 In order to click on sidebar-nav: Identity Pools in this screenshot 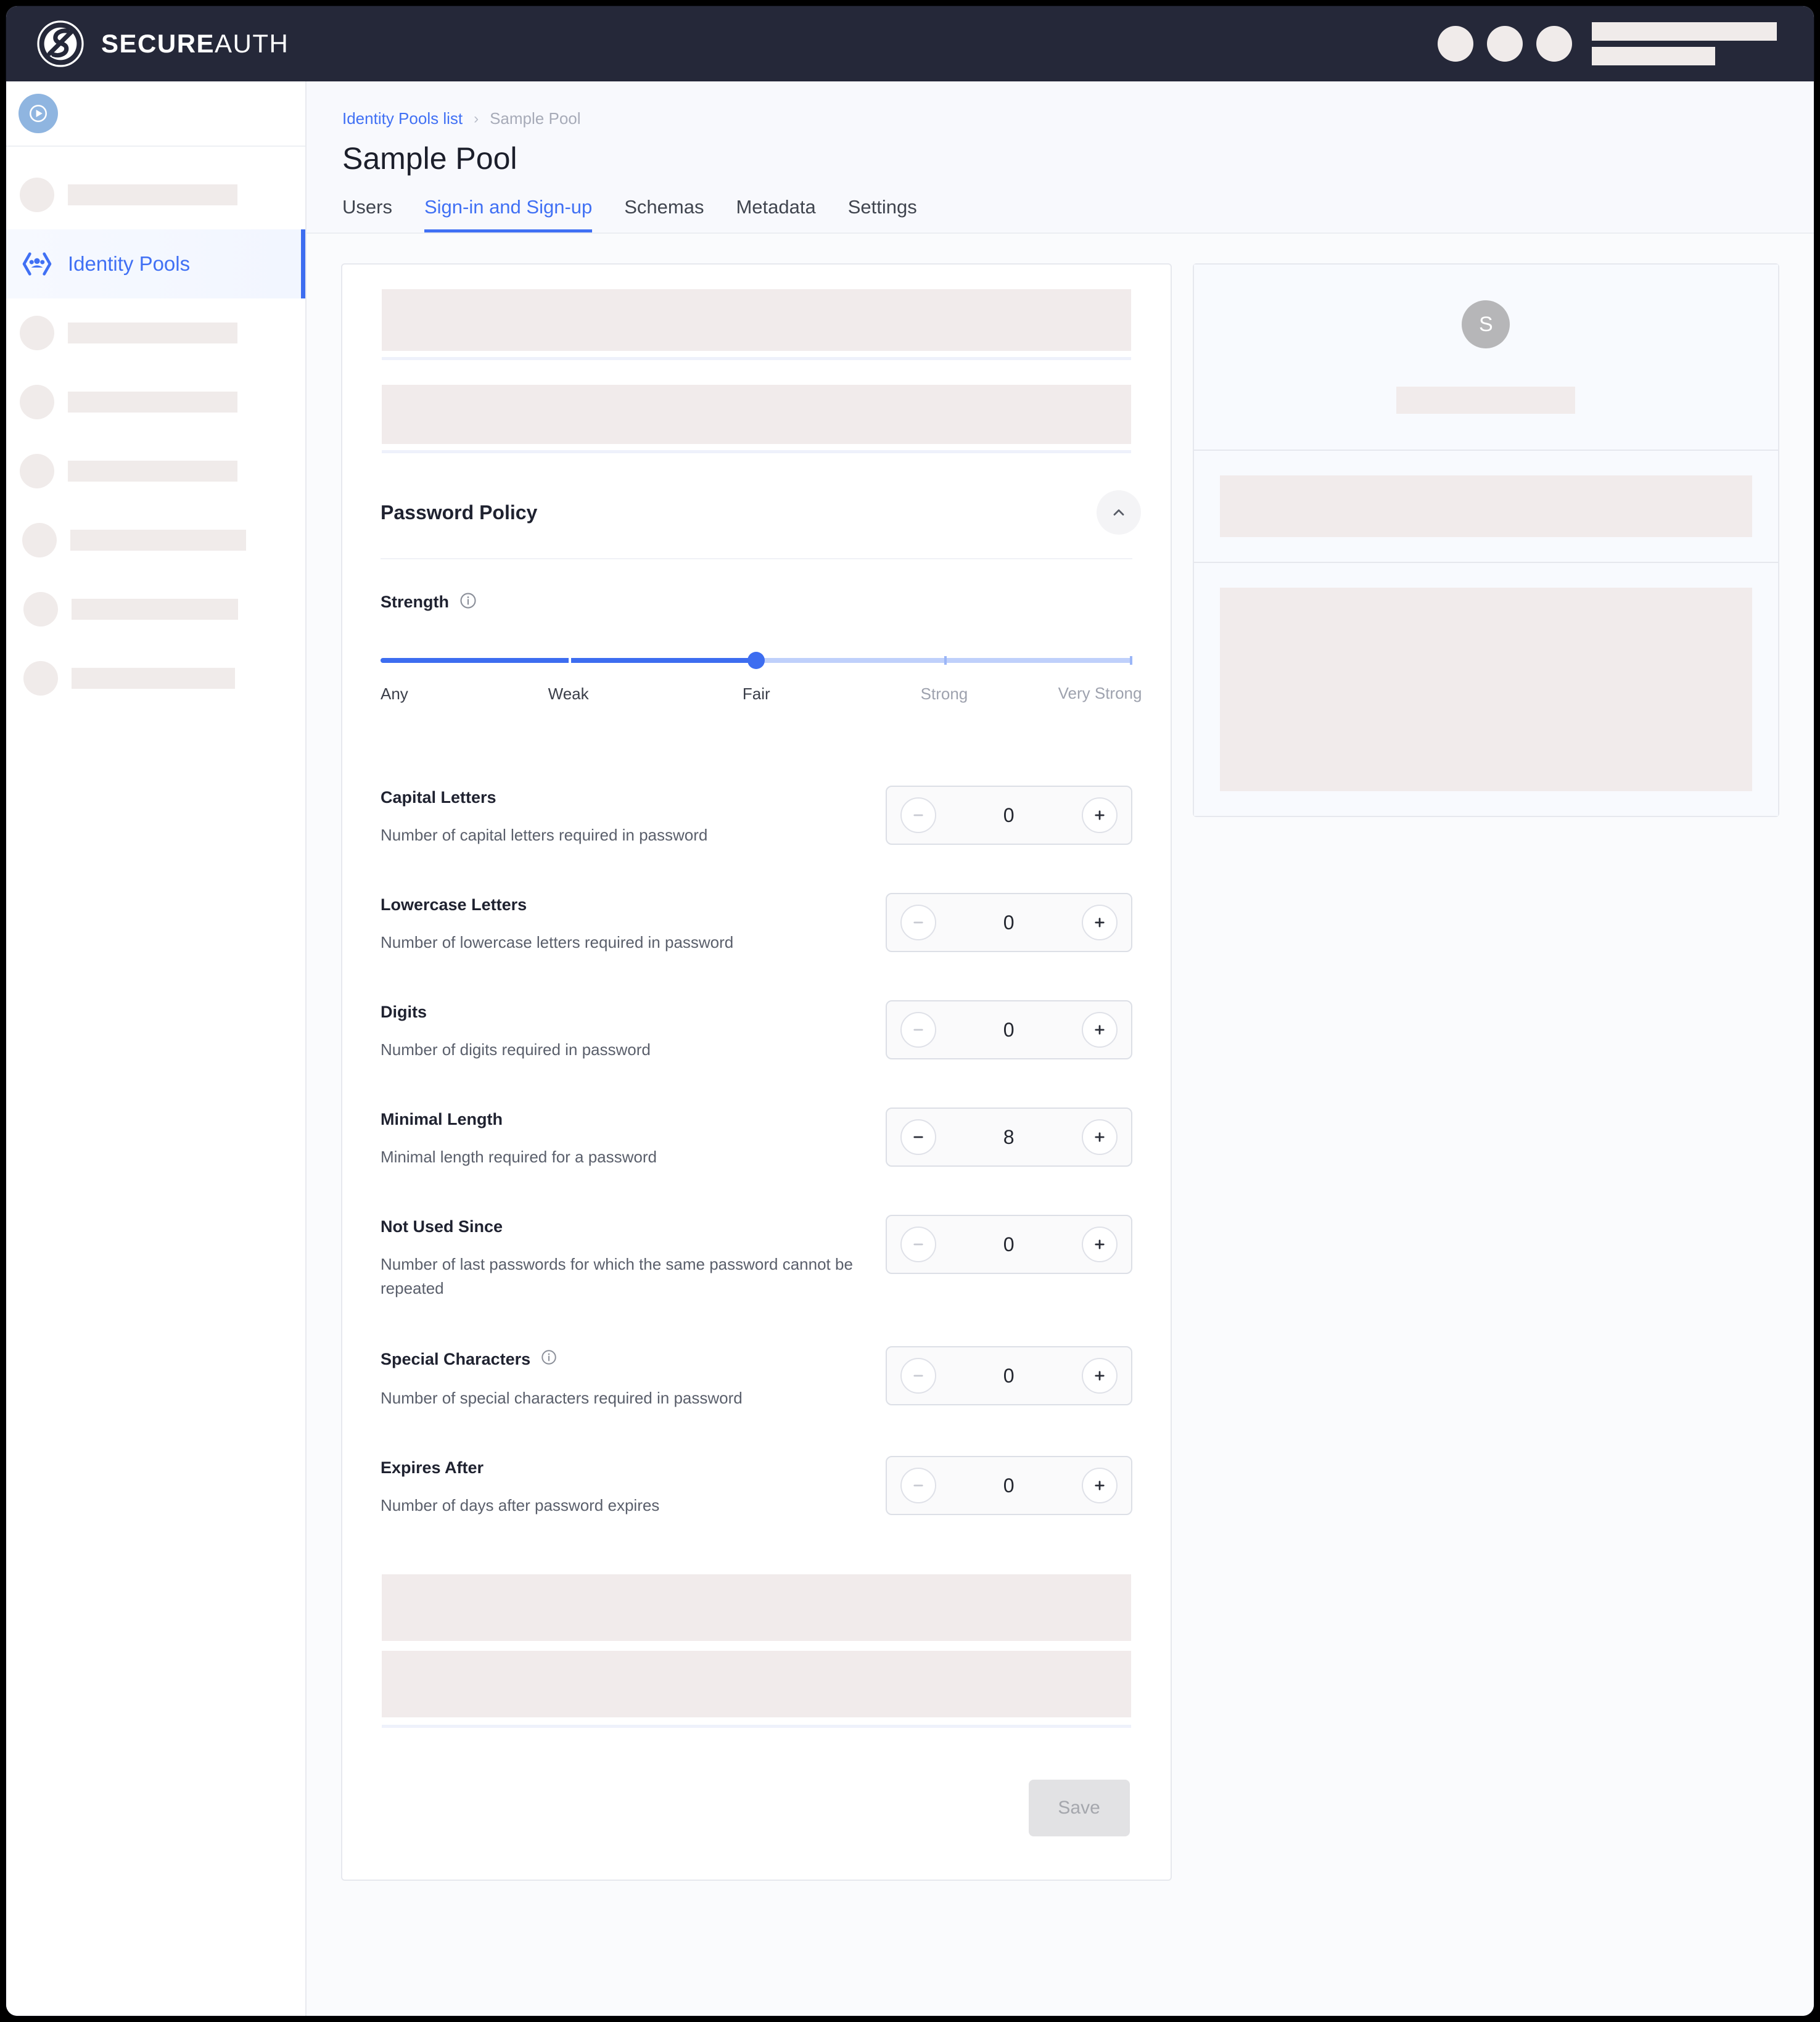, I will do `click(155, 430)`.